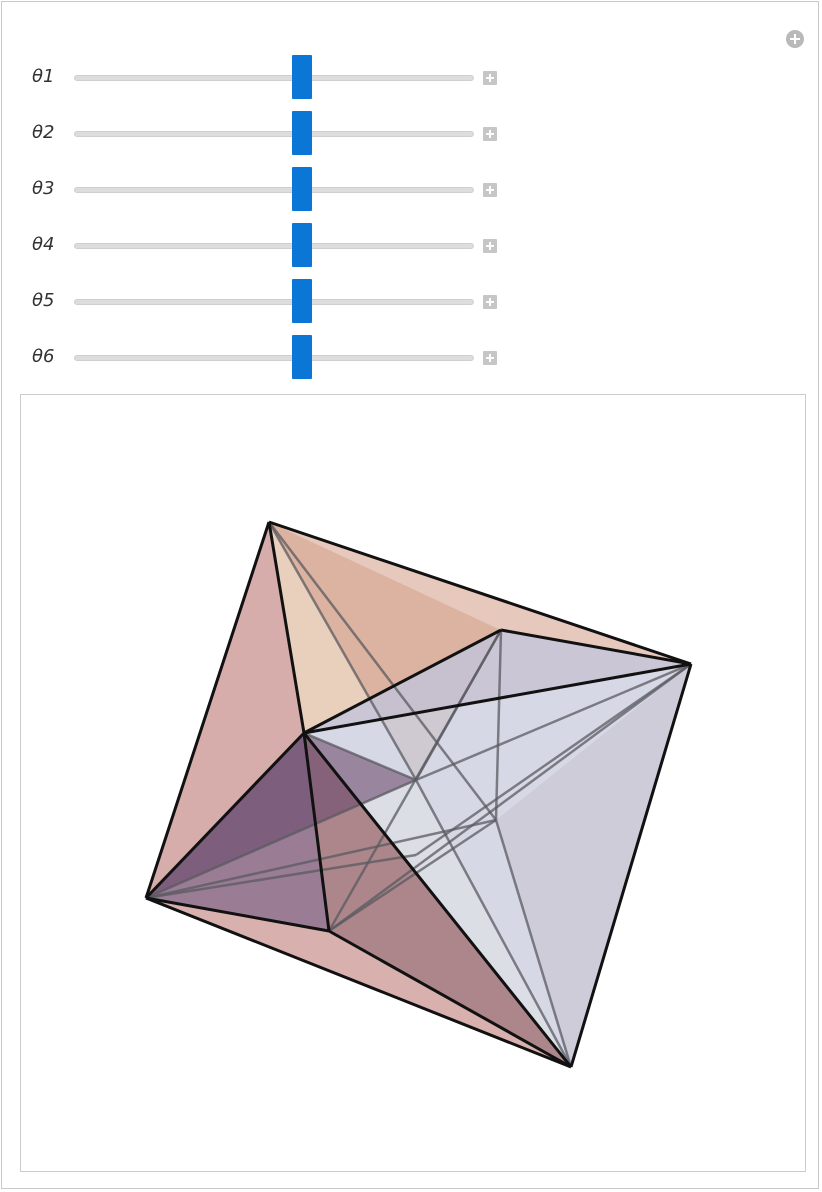  I want to click on slider-row-theta3: θ3, so click(262, 189).